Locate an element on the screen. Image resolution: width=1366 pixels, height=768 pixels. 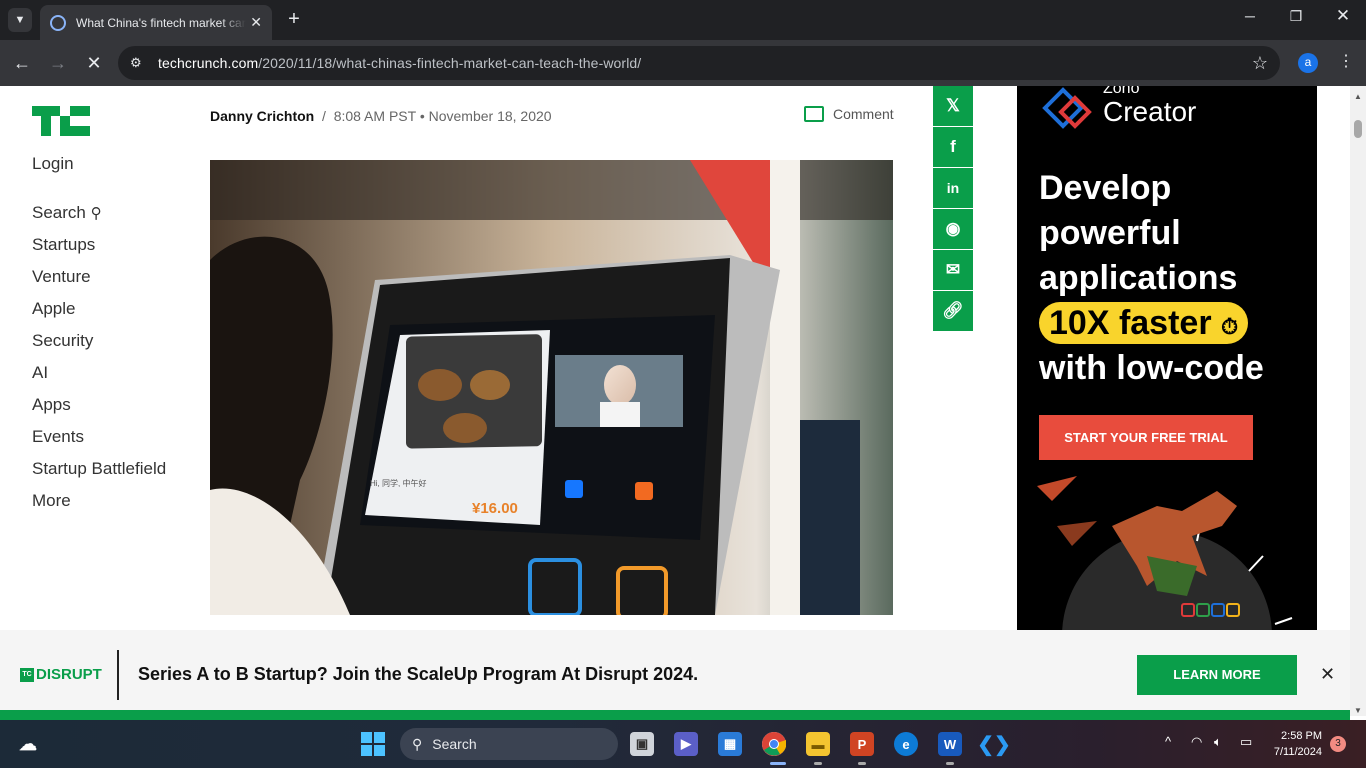
stop-loading-button: ✕ is located at coordinates (94, 64).